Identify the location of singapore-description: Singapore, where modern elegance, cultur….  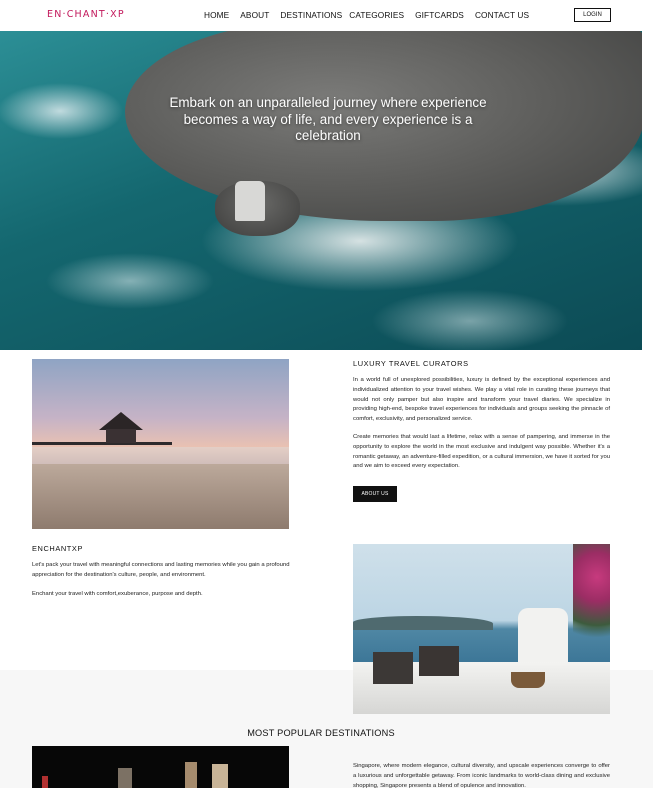
(481, 775).